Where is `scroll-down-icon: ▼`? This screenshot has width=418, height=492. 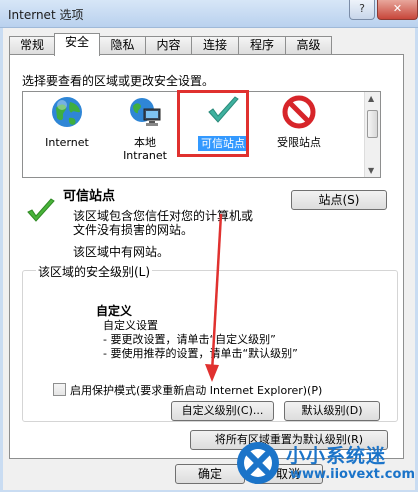
scroll-down-icon: ▼ is located at coordinates (371, 170).